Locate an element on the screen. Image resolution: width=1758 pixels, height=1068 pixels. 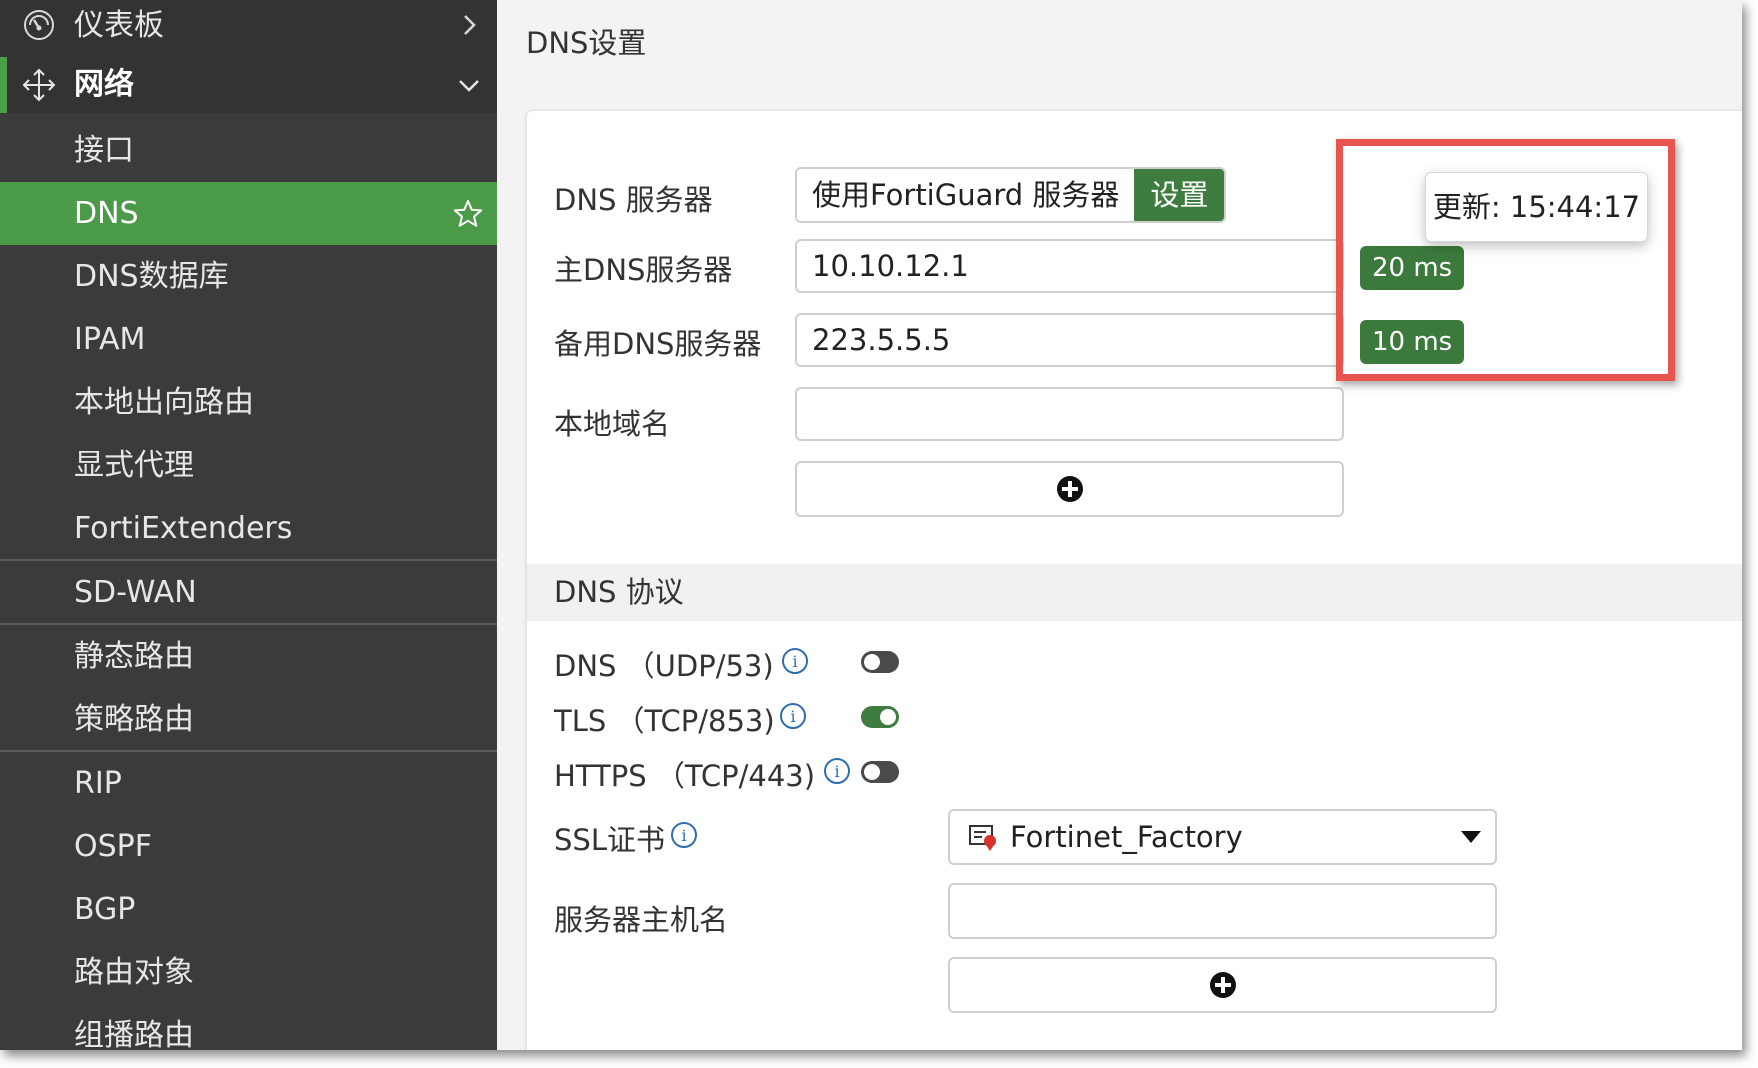
sidebar-item-local-out-routing: 本地出向路由 is located at coordinates (248, 402).